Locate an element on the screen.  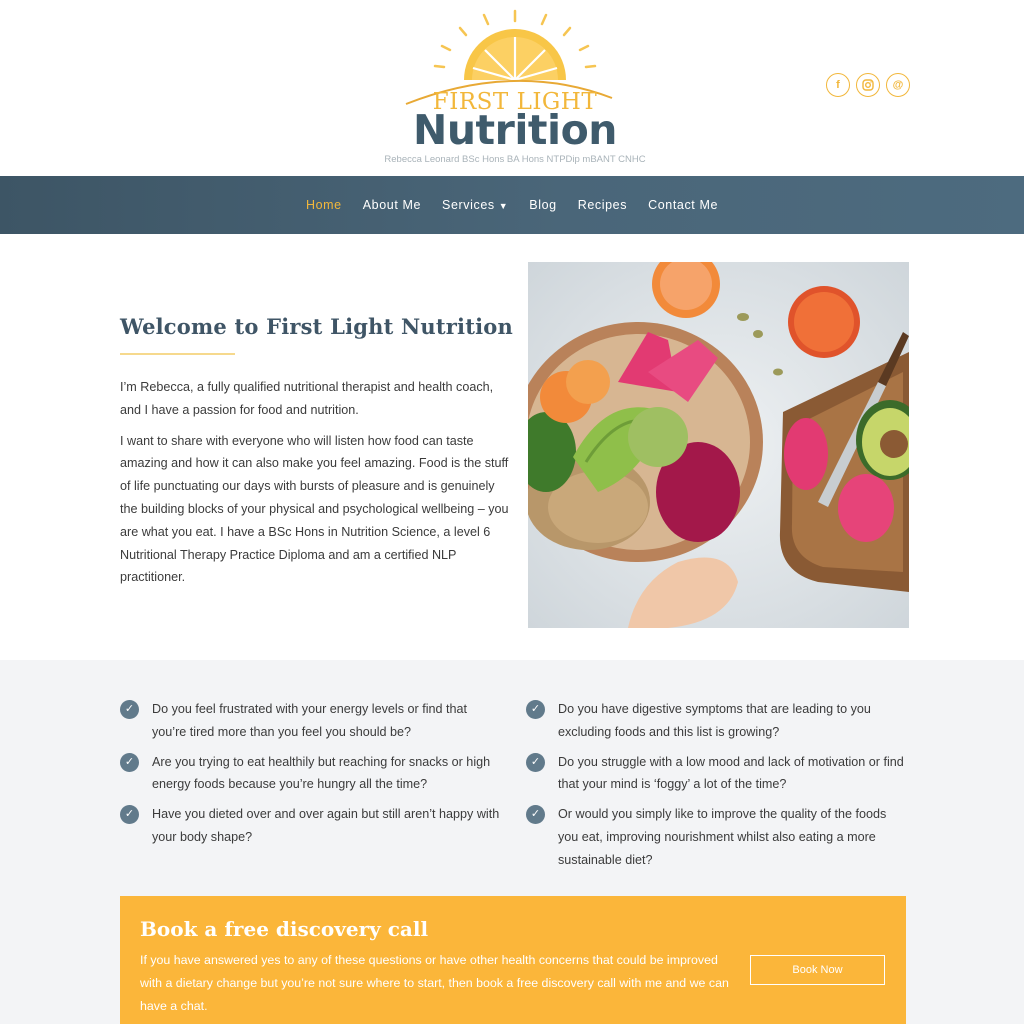
title-divider is located at coordinates (177, 354).